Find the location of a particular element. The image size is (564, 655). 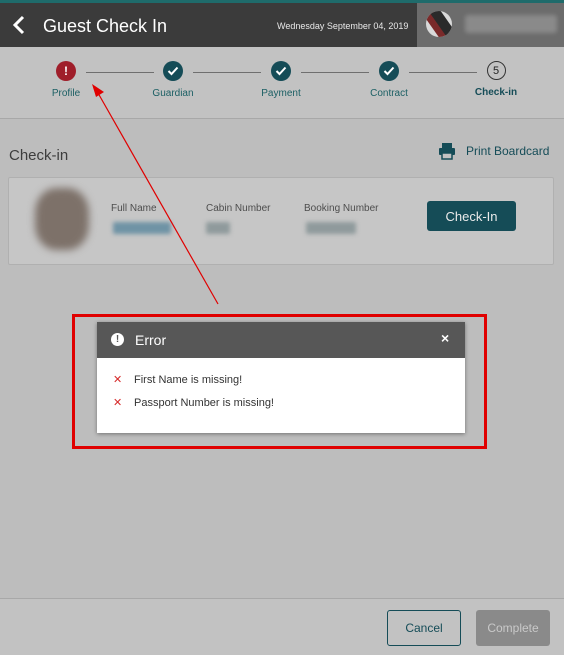

error-item: ✕ First Name is missing! is located at coordinates (178, 380).